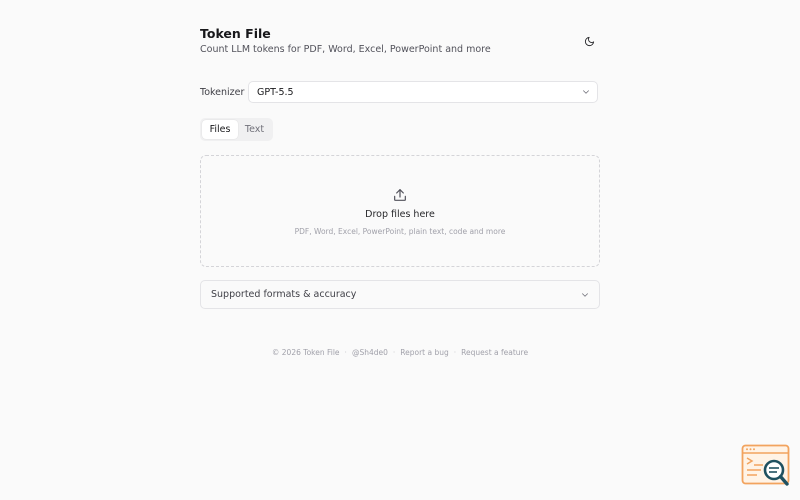  I want to click on report-bug-link: Report a bug, so click(424, 352).